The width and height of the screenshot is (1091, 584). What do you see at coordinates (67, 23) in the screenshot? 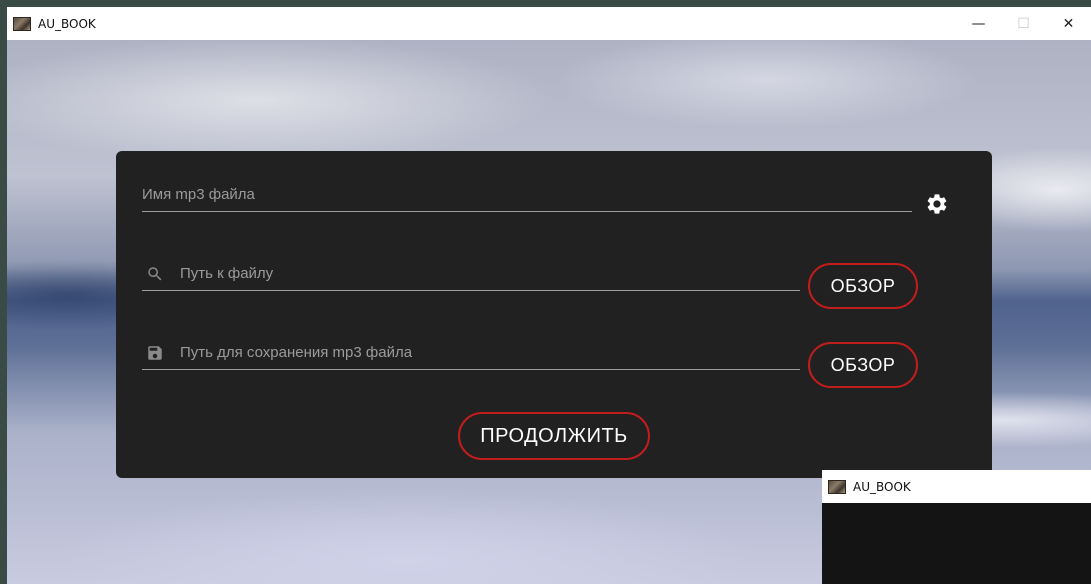
I see `window-title: AU_BOOK` at bounding box center [67, 23].